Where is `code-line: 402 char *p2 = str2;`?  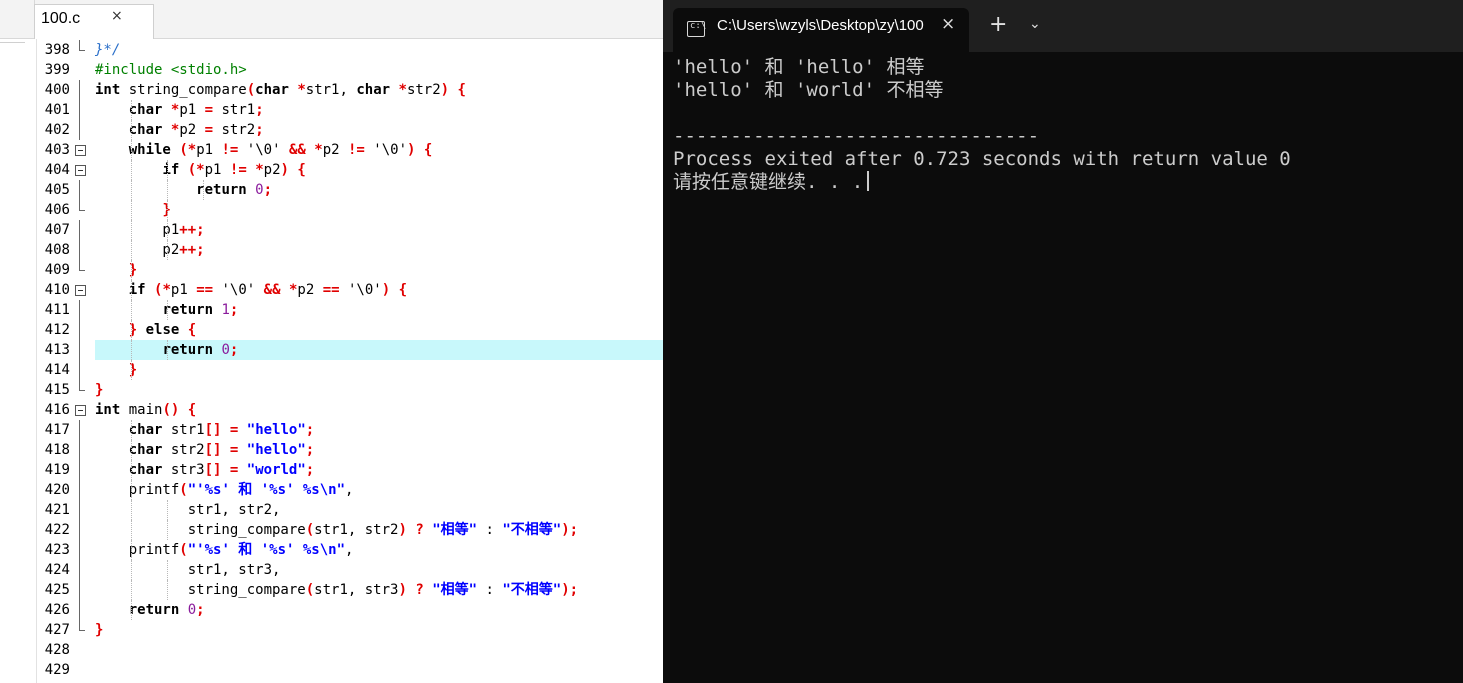
code-line: 402 char *p2 = str2; is located at coordinates (349, 130).